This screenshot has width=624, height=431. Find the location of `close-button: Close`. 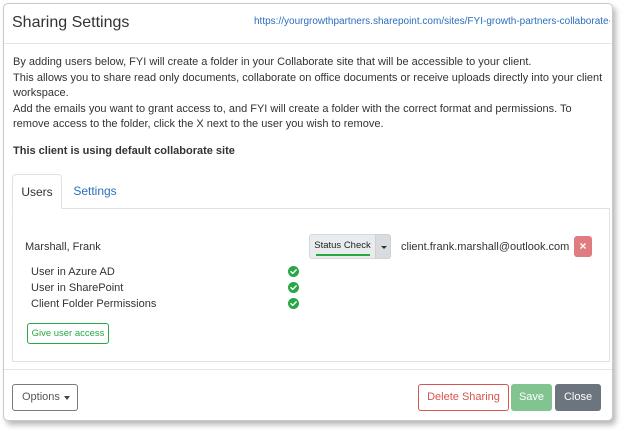

close-button: Close is located at coordinates (578, 397).